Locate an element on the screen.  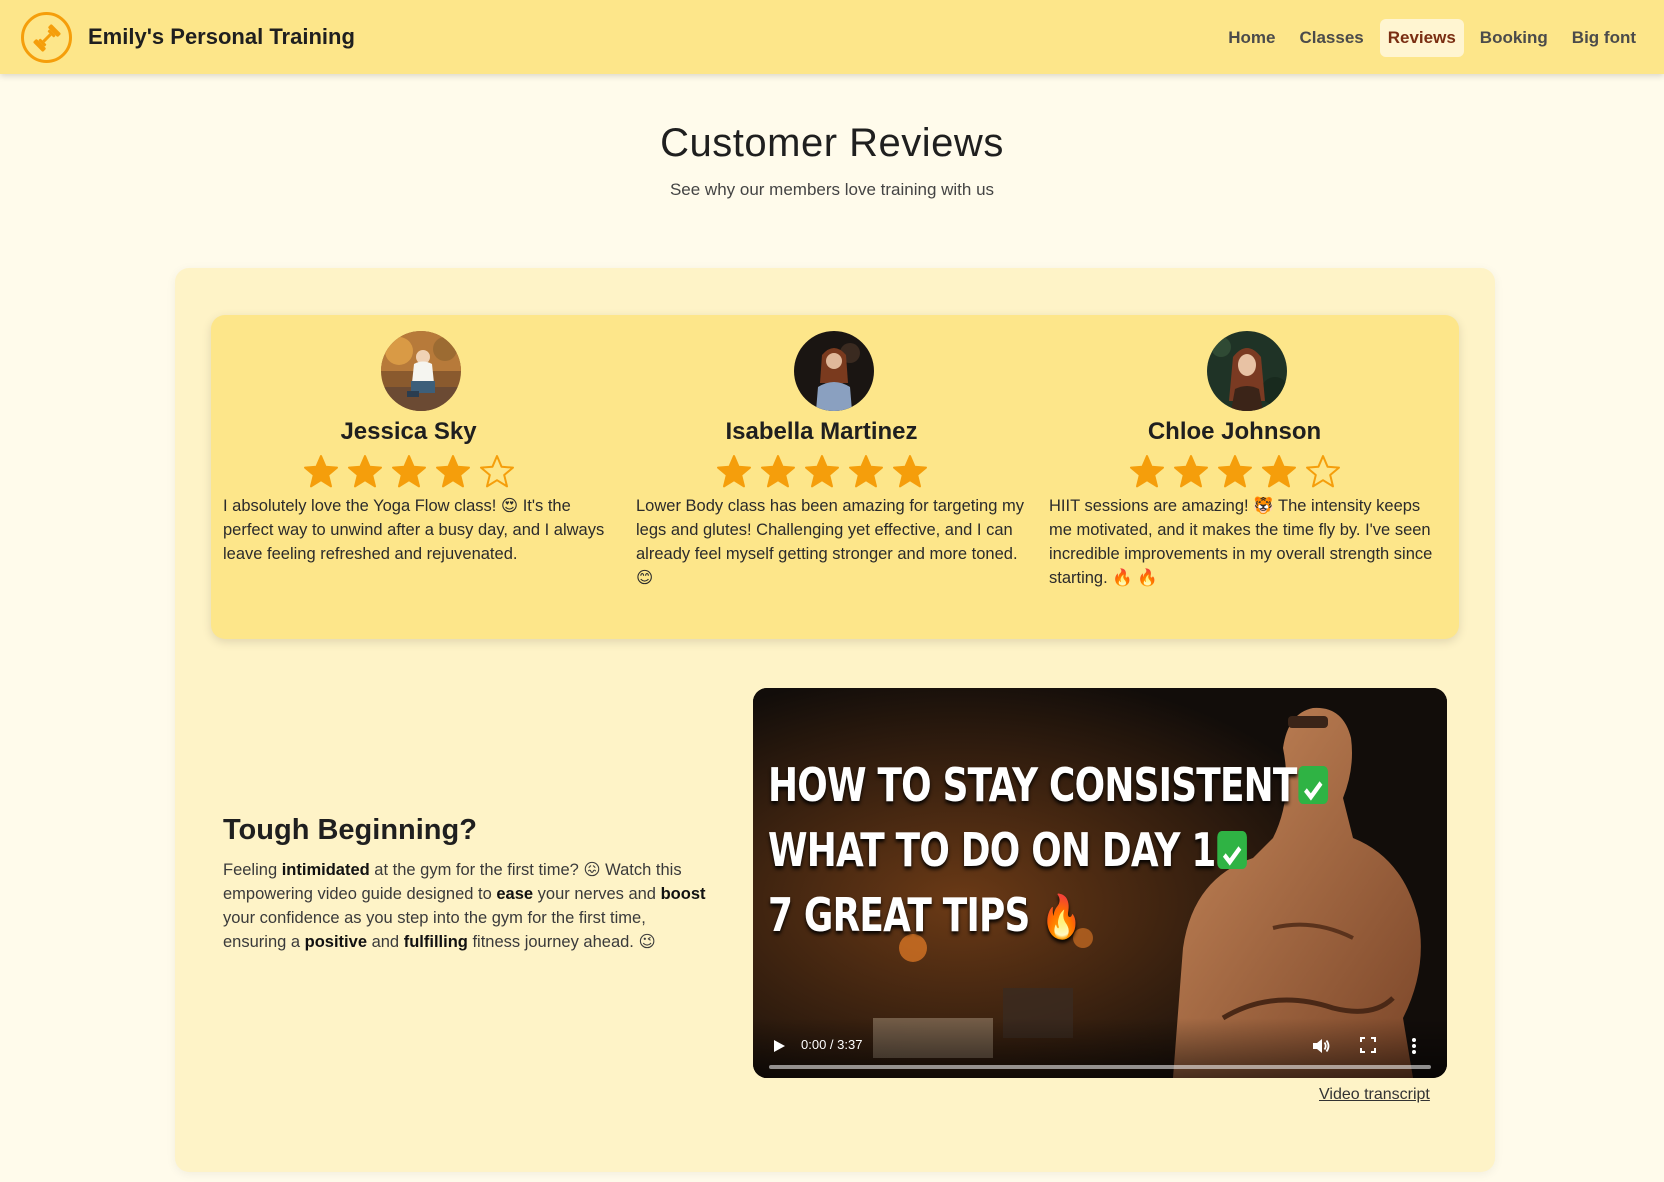
nav-links: Home Classes Reviews Booking Big font is located at coordinates (1432, 38).